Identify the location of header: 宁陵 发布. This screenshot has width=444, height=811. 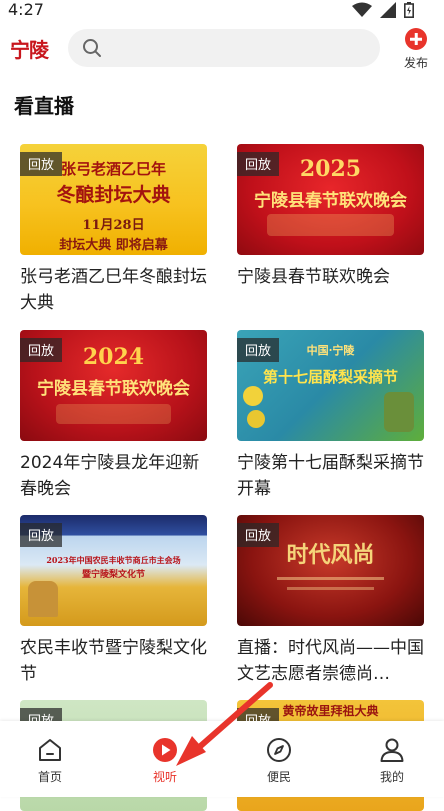
(222, 50).